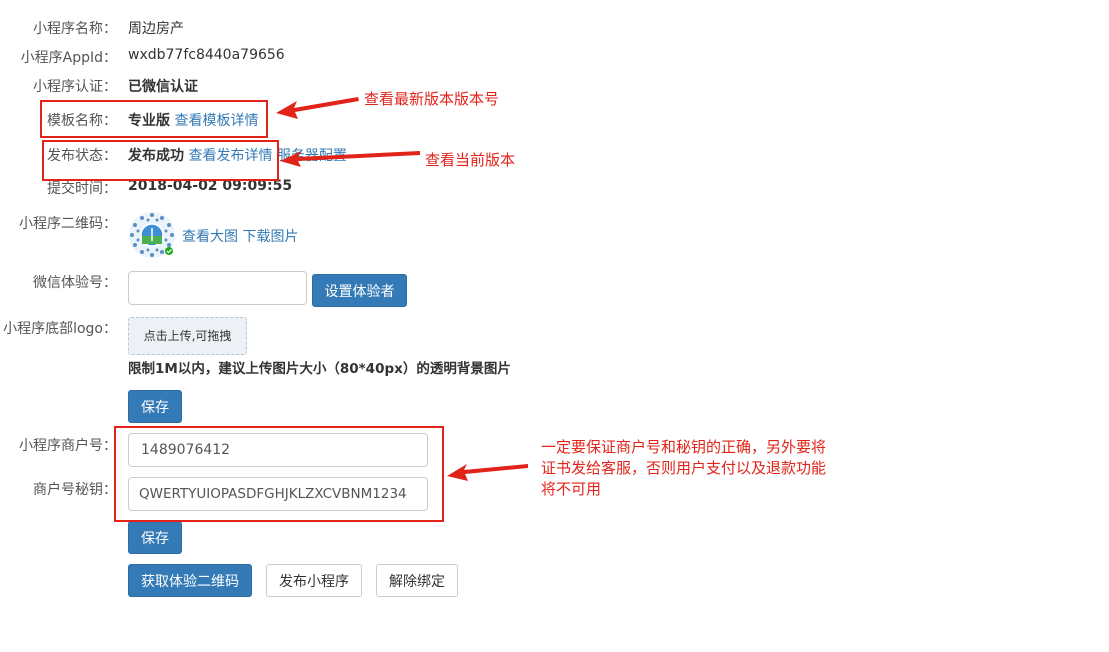 Image resolution: width=1109 pixels, height=652 pixels. What do you see at coordinates (68, 446) in the screenshot?
I see `merchant-id-label: 小程序商户号：` at bounding box center [68, 446].